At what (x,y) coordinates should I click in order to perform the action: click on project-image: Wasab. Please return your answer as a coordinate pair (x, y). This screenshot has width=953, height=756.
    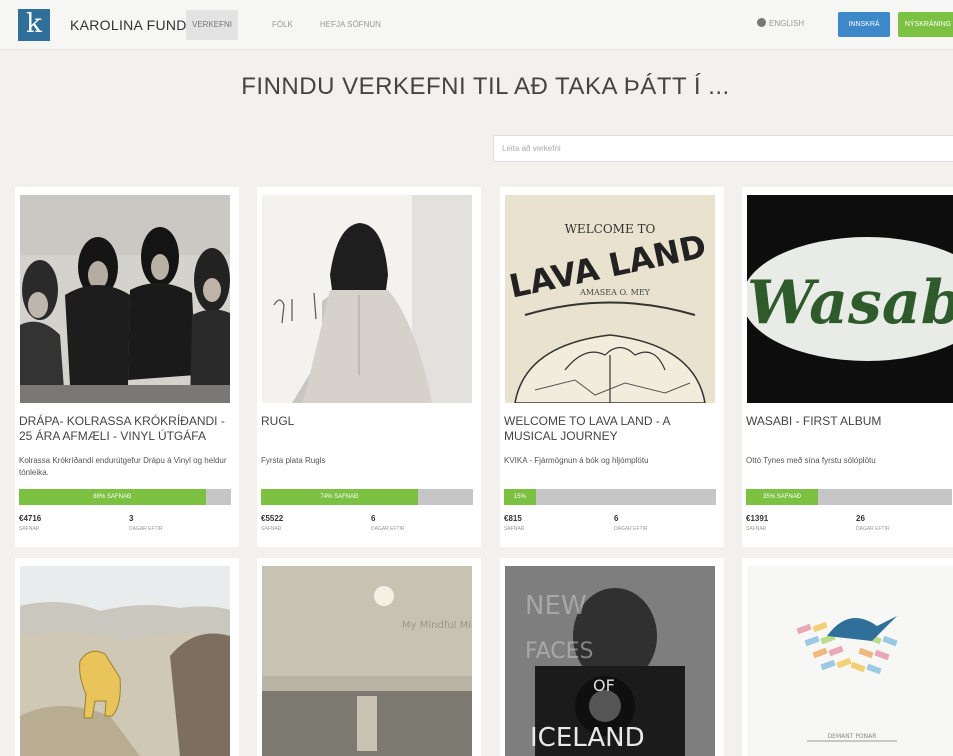
    Looking at the image, I should click on (850, 299).